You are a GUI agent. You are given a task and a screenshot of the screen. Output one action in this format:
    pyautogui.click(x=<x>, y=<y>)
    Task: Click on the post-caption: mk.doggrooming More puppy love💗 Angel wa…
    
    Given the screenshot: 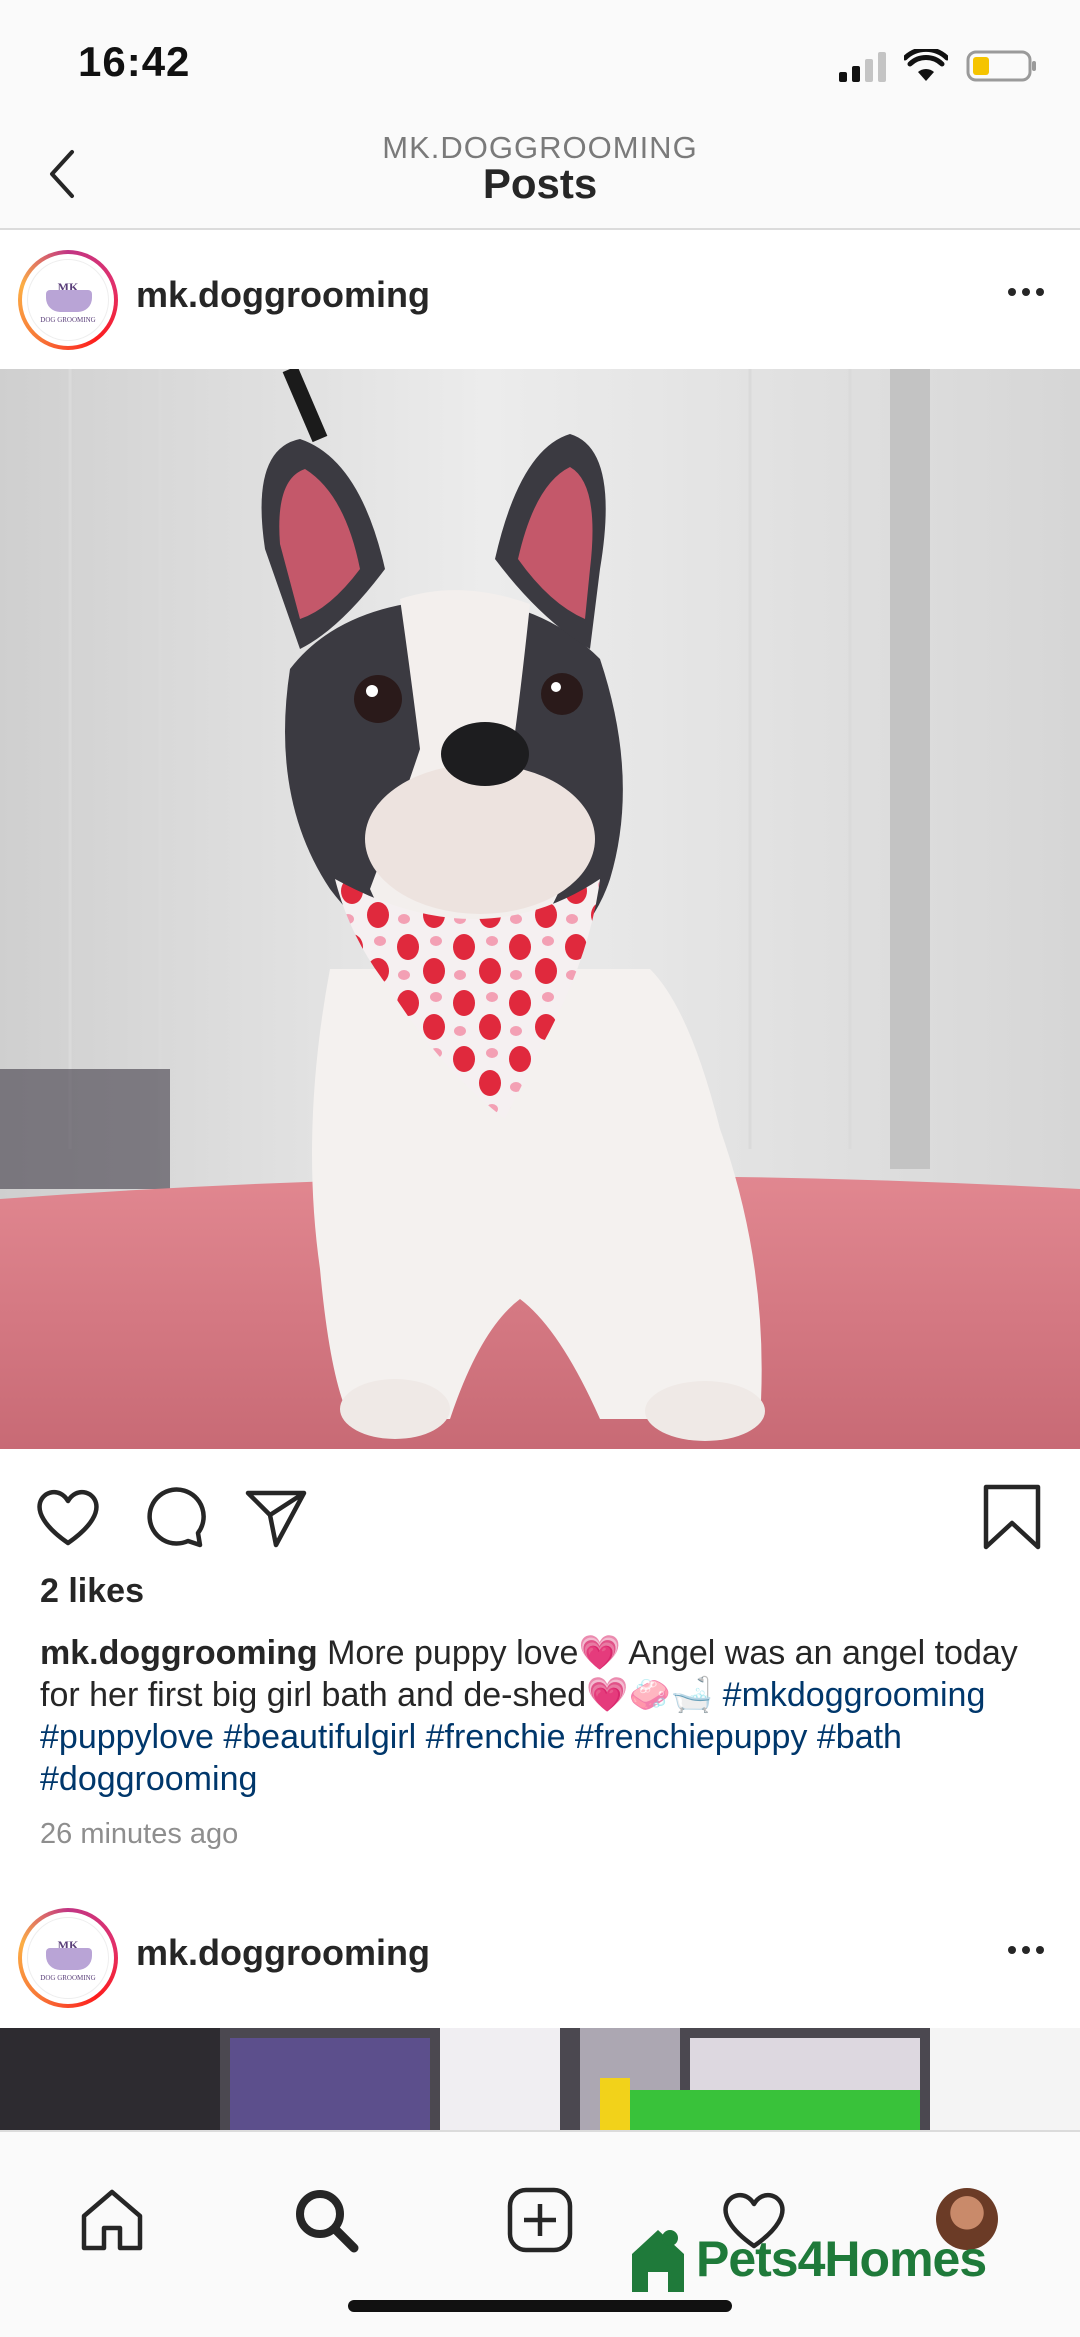 What is the action you would take?
    pyautogui.click(x=545, y=1716)
    